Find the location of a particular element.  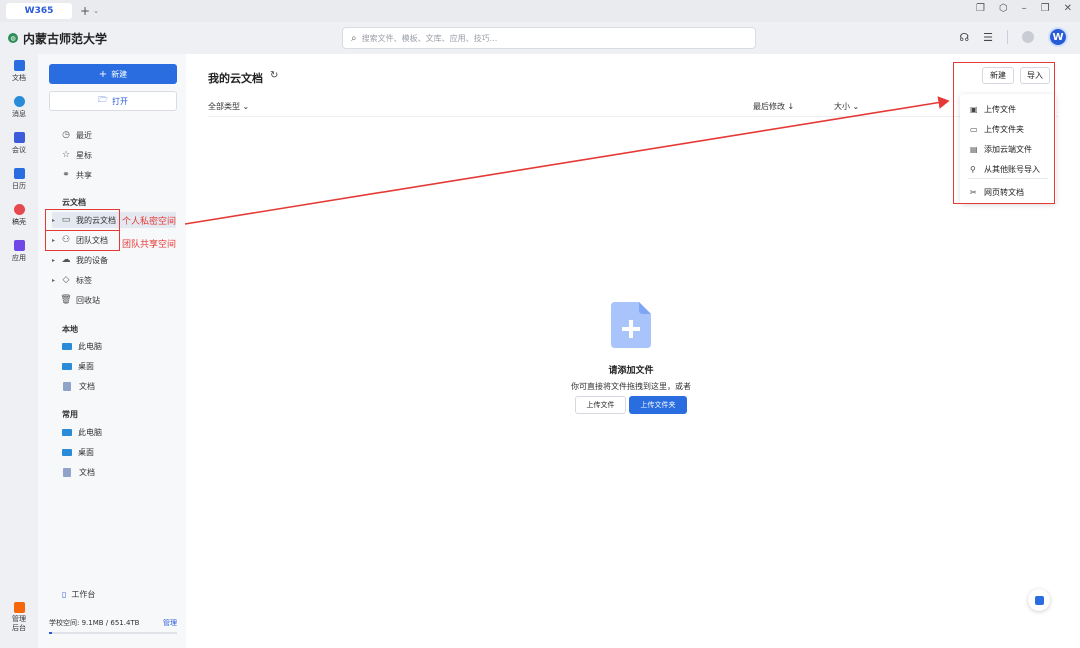

nav-label: 回收站 is located at coordinates (88, 300).